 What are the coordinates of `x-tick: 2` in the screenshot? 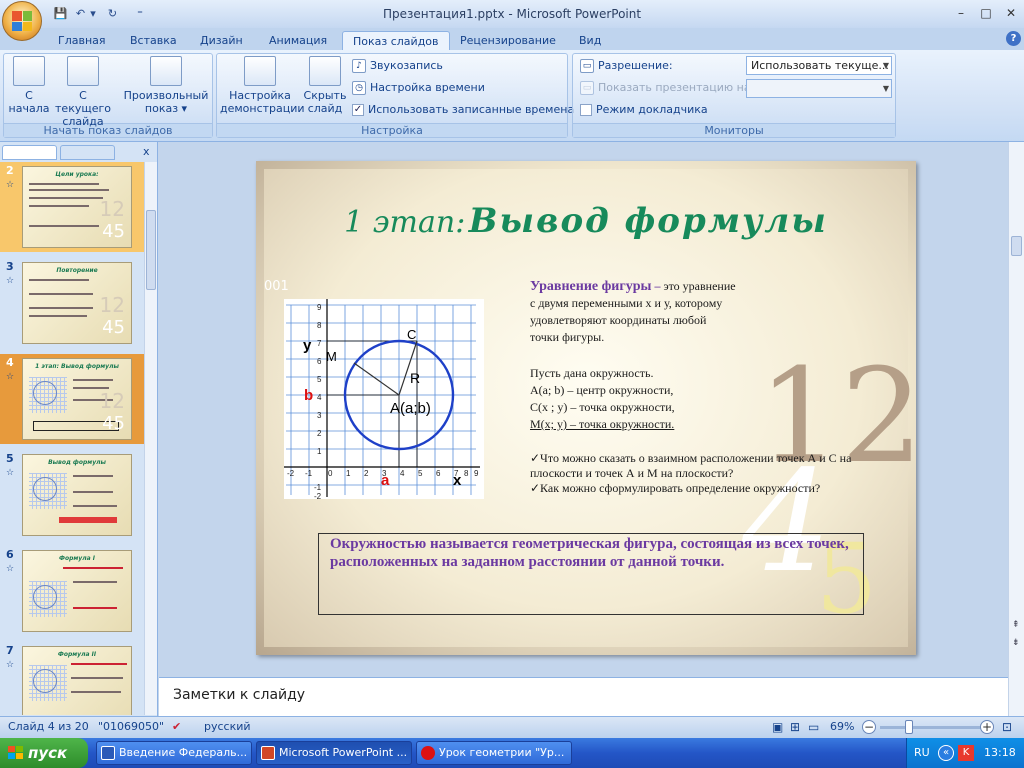 It's located at (366, 473).